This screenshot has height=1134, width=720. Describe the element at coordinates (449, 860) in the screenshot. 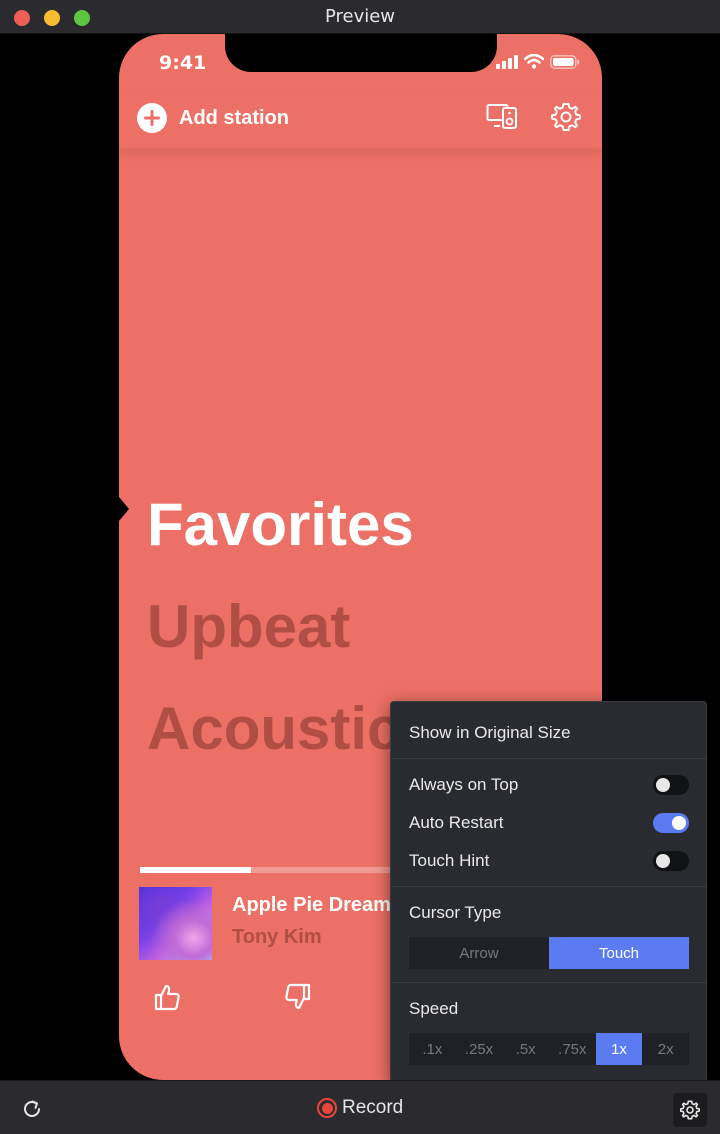

I see `touch-hint-label: Touch Hint` at that location.